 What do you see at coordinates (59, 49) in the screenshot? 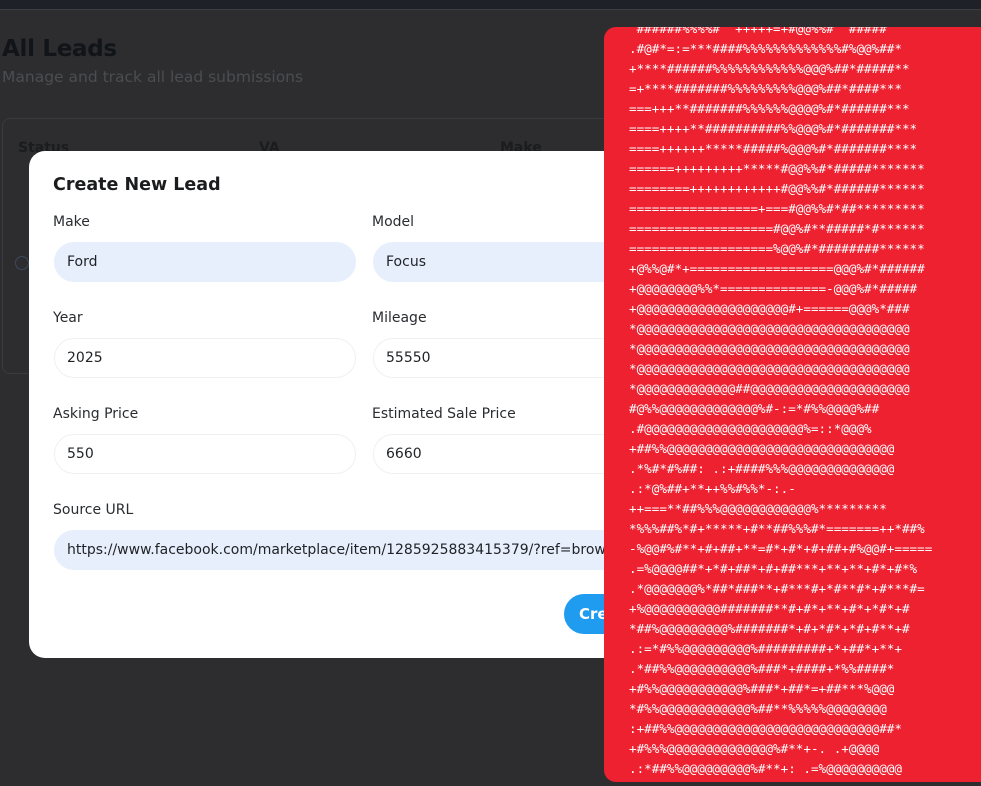
I see `page-title: All Leads` at bounding box center [59, 49].